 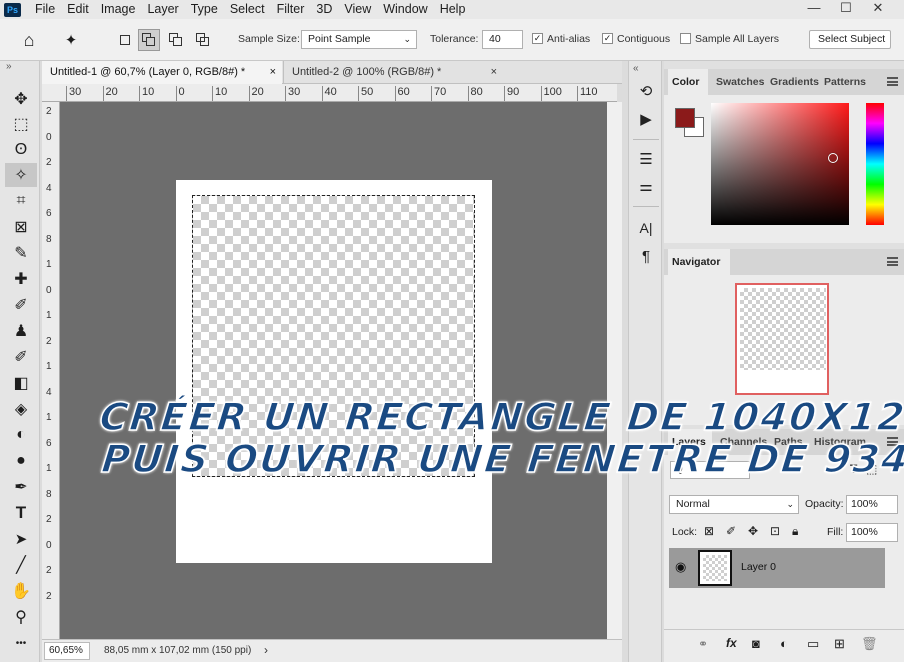 What do you see at coordinates (680, 567) in the screenshot?
I see `eye-icon: ◉` at bounding box center [680, 567].